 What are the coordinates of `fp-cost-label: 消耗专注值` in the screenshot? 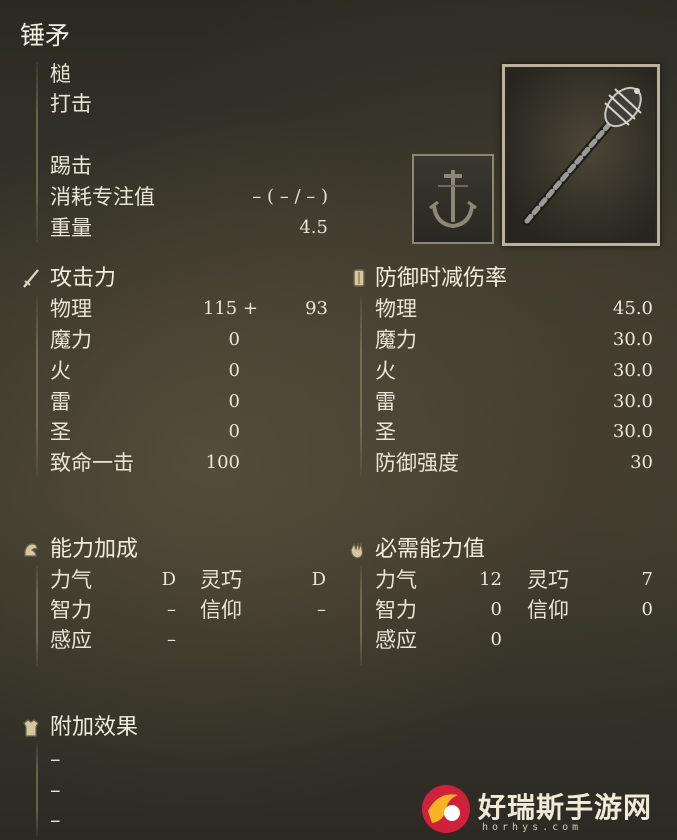 It's located at (102, 197).